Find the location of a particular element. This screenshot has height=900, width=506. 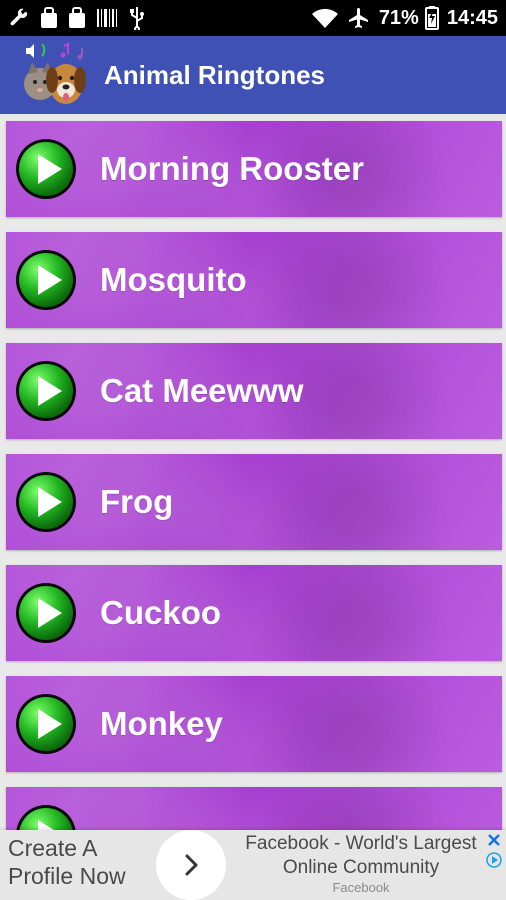

list-item-label: Morning Rooster is located at coordinates (232, 168).